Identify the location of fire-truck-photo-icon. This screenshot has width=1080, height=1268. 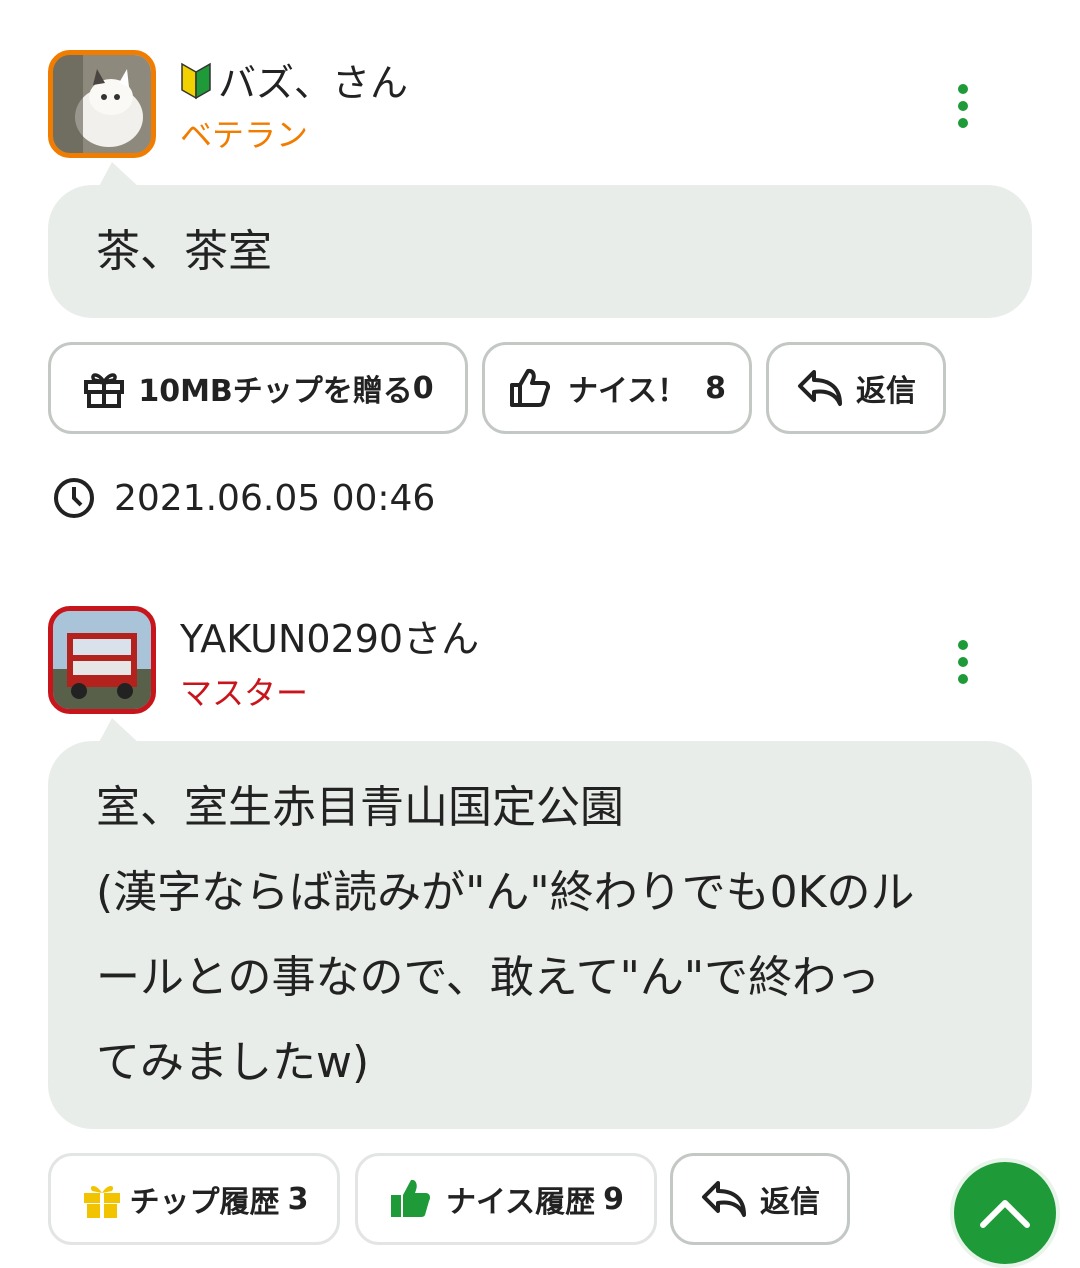
(102, 660).